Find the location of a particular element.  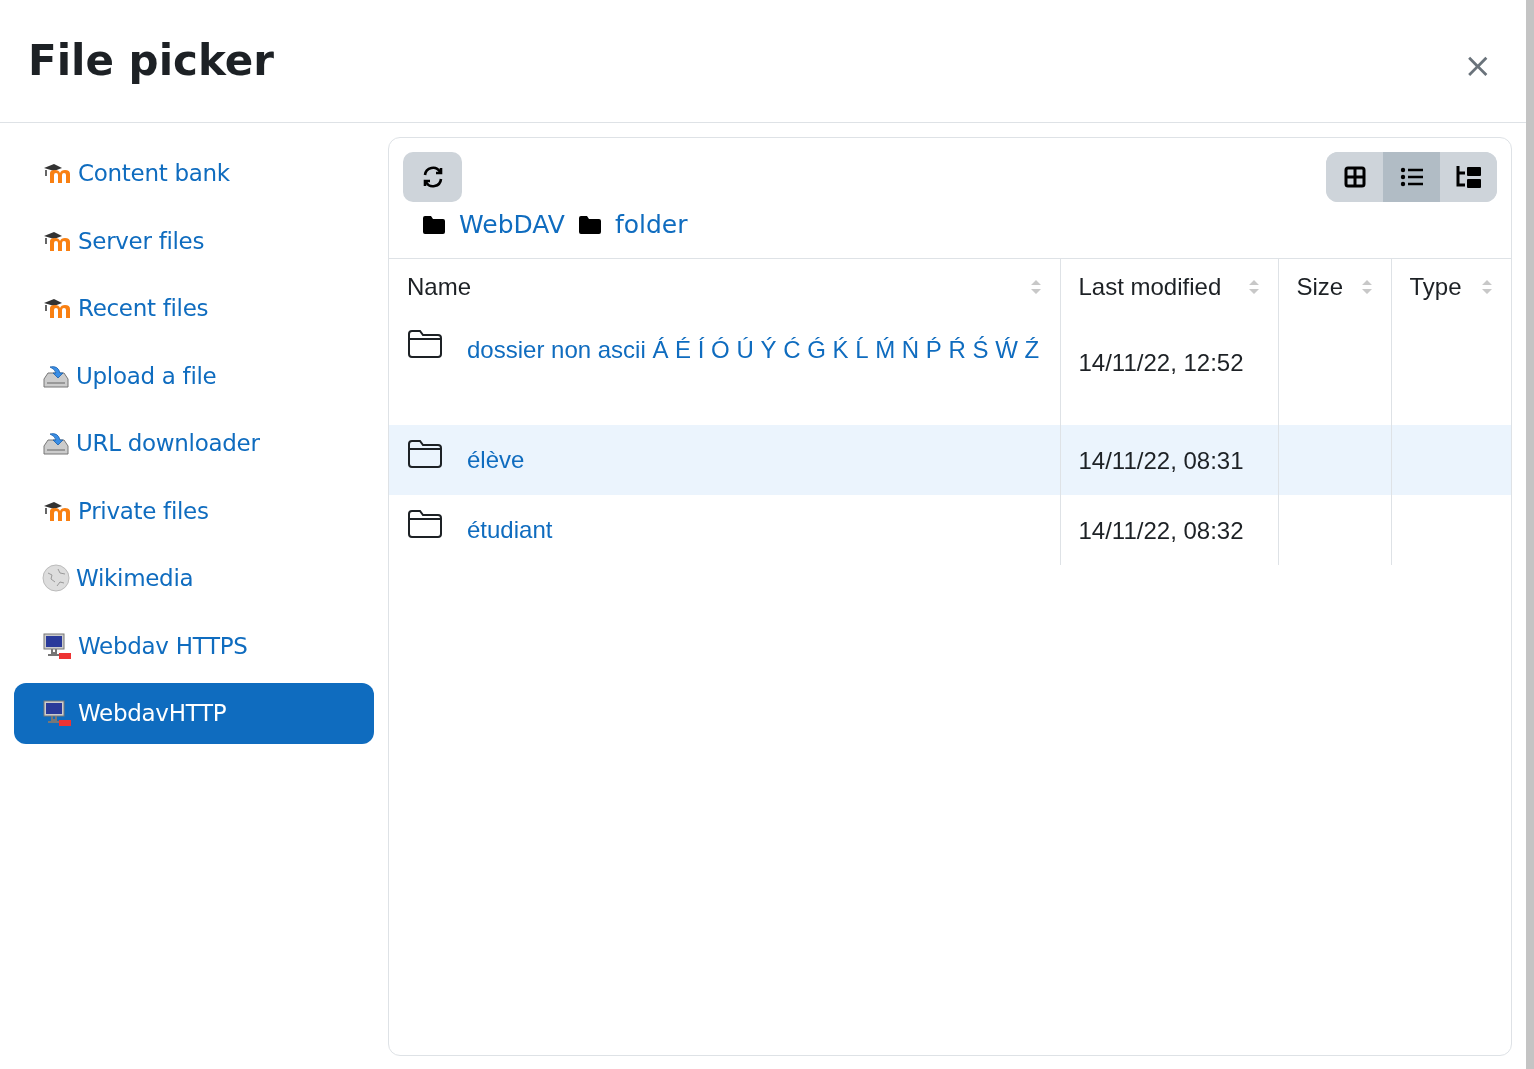

sidebar-item: Private files is located at coordinates (194, 510).